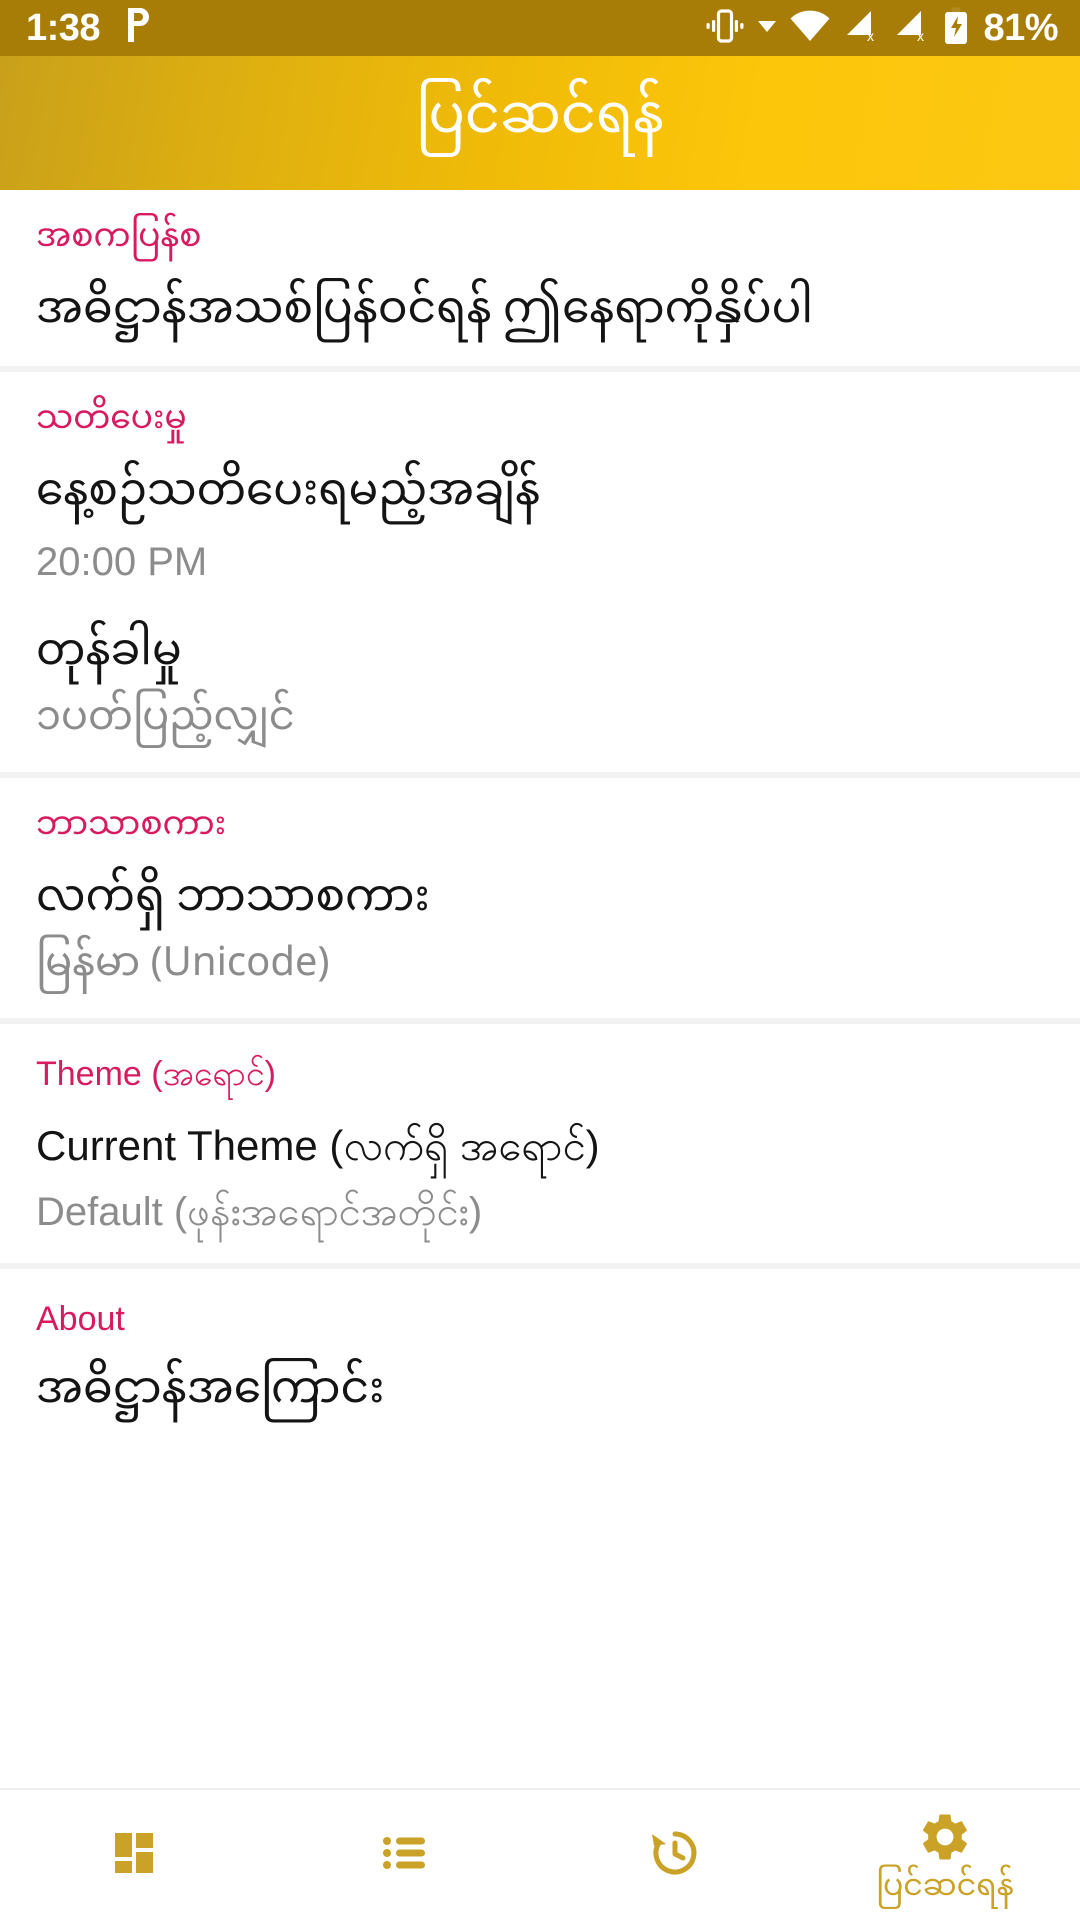 The height and width of the screenshot is (1920, 1080). Describe the element at coordinates (540, 688) in the screenshot. I see `settings-row: တုန်ခါမှု ၁ပတ်ပြည့်လျှင်` at that location.